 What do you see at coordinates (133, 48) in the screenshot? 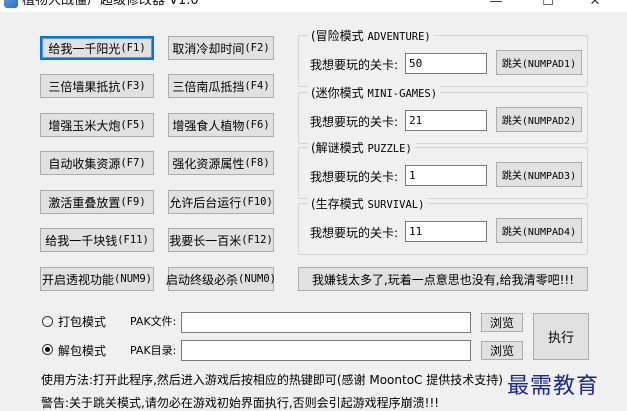
I see `cheat-hotkey: (F1)` at bounding box center [133, 48].